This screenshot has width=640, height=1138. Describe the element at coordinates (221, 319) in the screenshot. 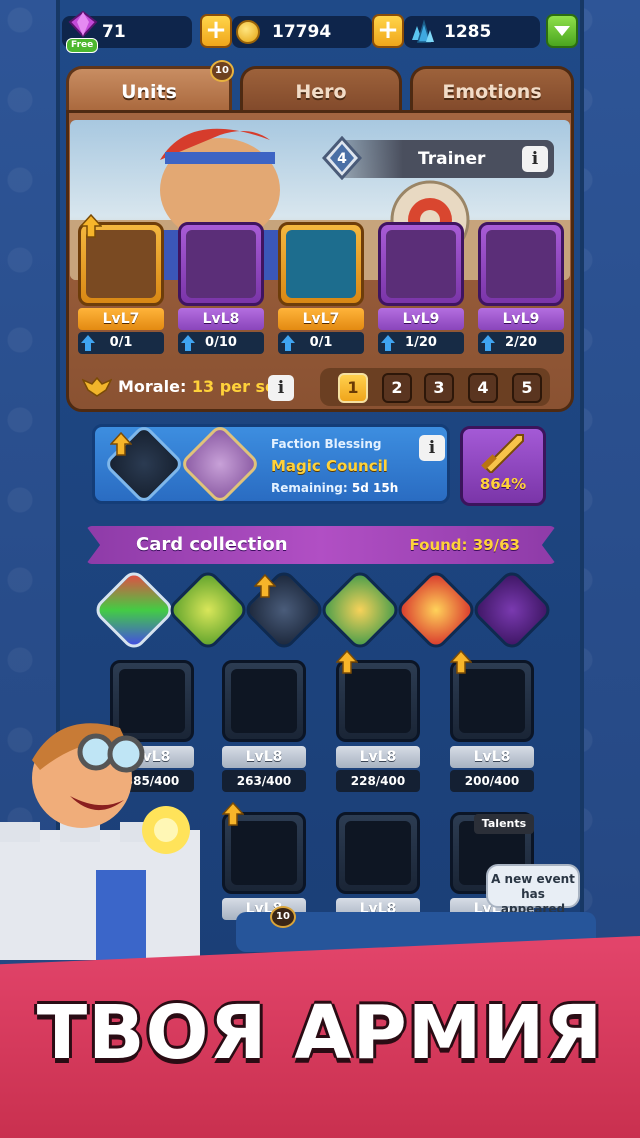

I see `unit-level: LvL8` at that location.